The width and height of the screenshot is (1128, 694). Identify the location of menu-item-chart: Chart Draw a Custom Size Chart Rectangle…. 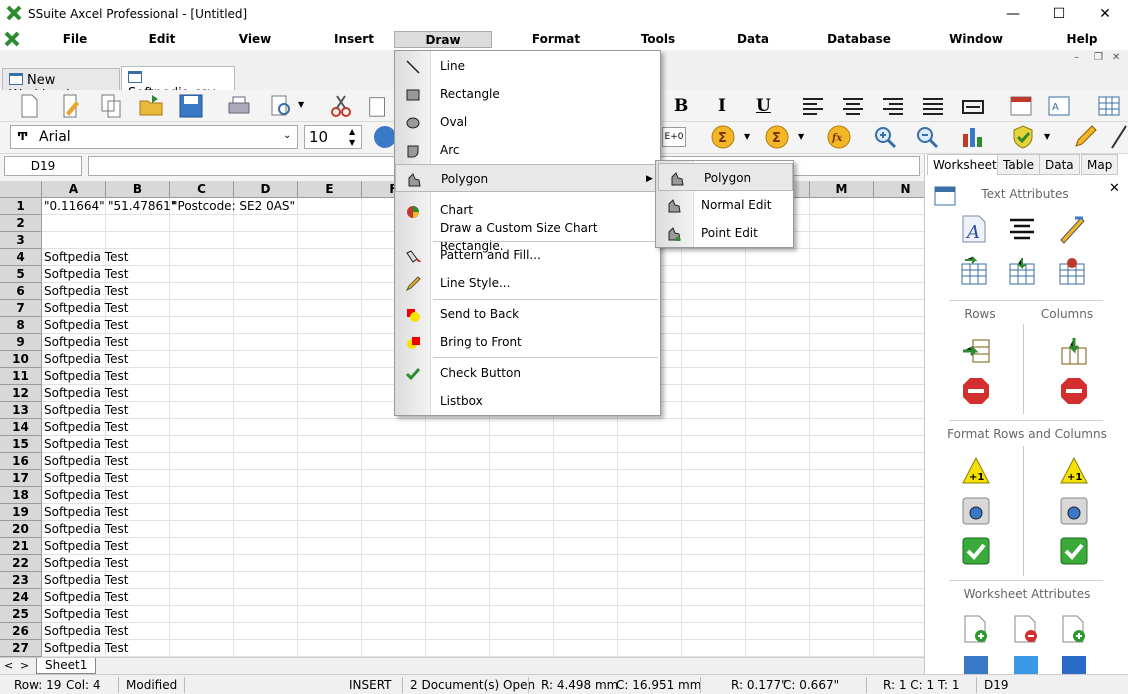
(527, 224).